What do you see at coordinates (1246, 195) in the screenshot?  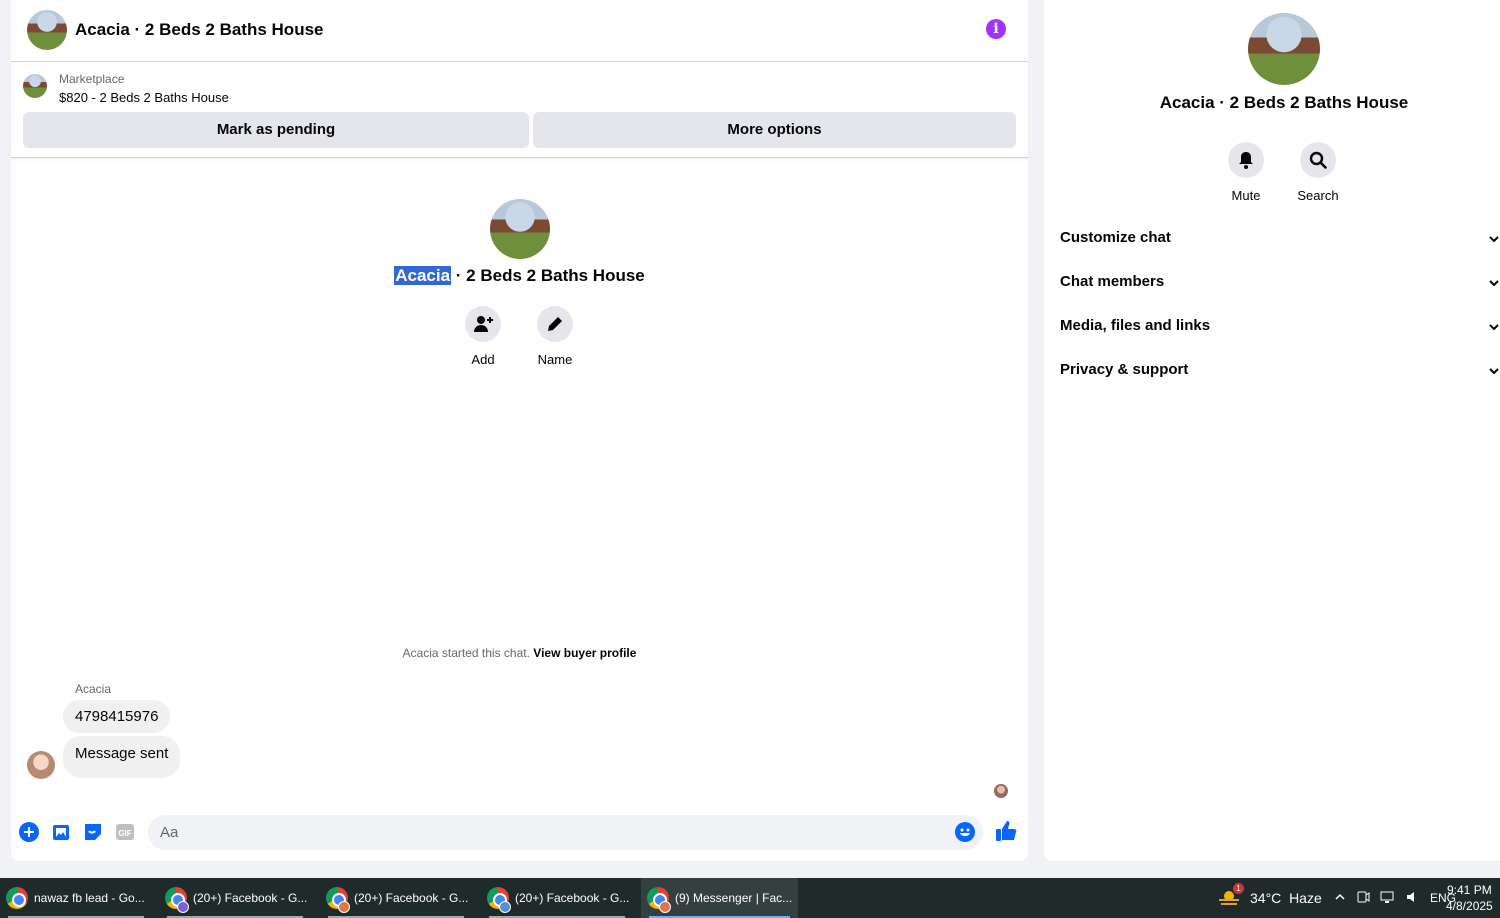 I see `mute-label: Mute` at bounding box center [1246, 195].